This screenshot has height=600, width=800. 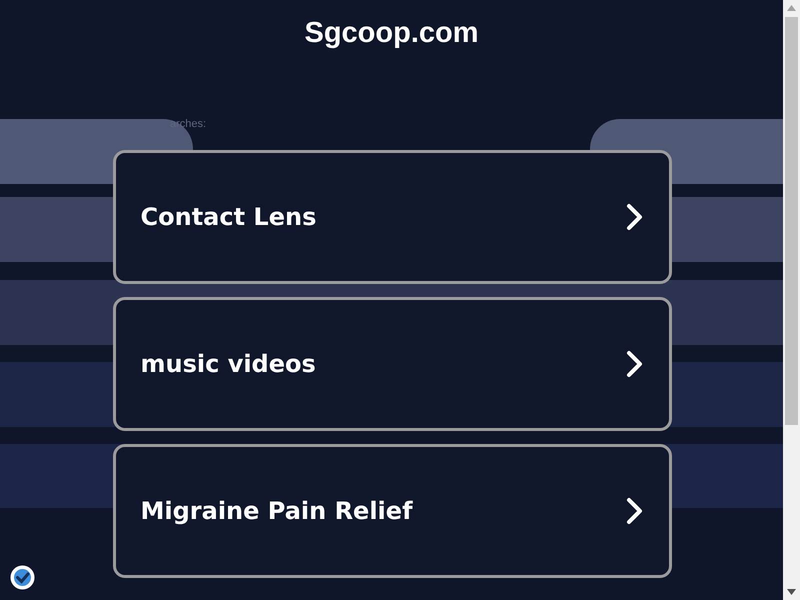 I want to click on scrollbar, so click(x=791, y=300).